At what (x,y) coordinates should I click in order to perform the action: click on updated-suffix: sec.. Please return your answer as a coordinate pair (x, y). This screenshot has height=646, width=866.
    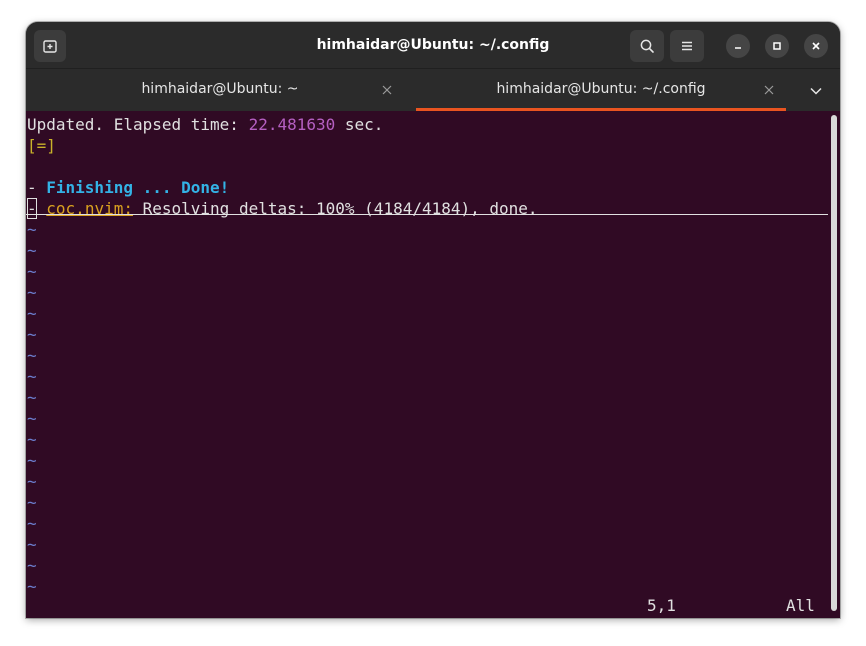
    Looking at the image, I should click on (359, 124).